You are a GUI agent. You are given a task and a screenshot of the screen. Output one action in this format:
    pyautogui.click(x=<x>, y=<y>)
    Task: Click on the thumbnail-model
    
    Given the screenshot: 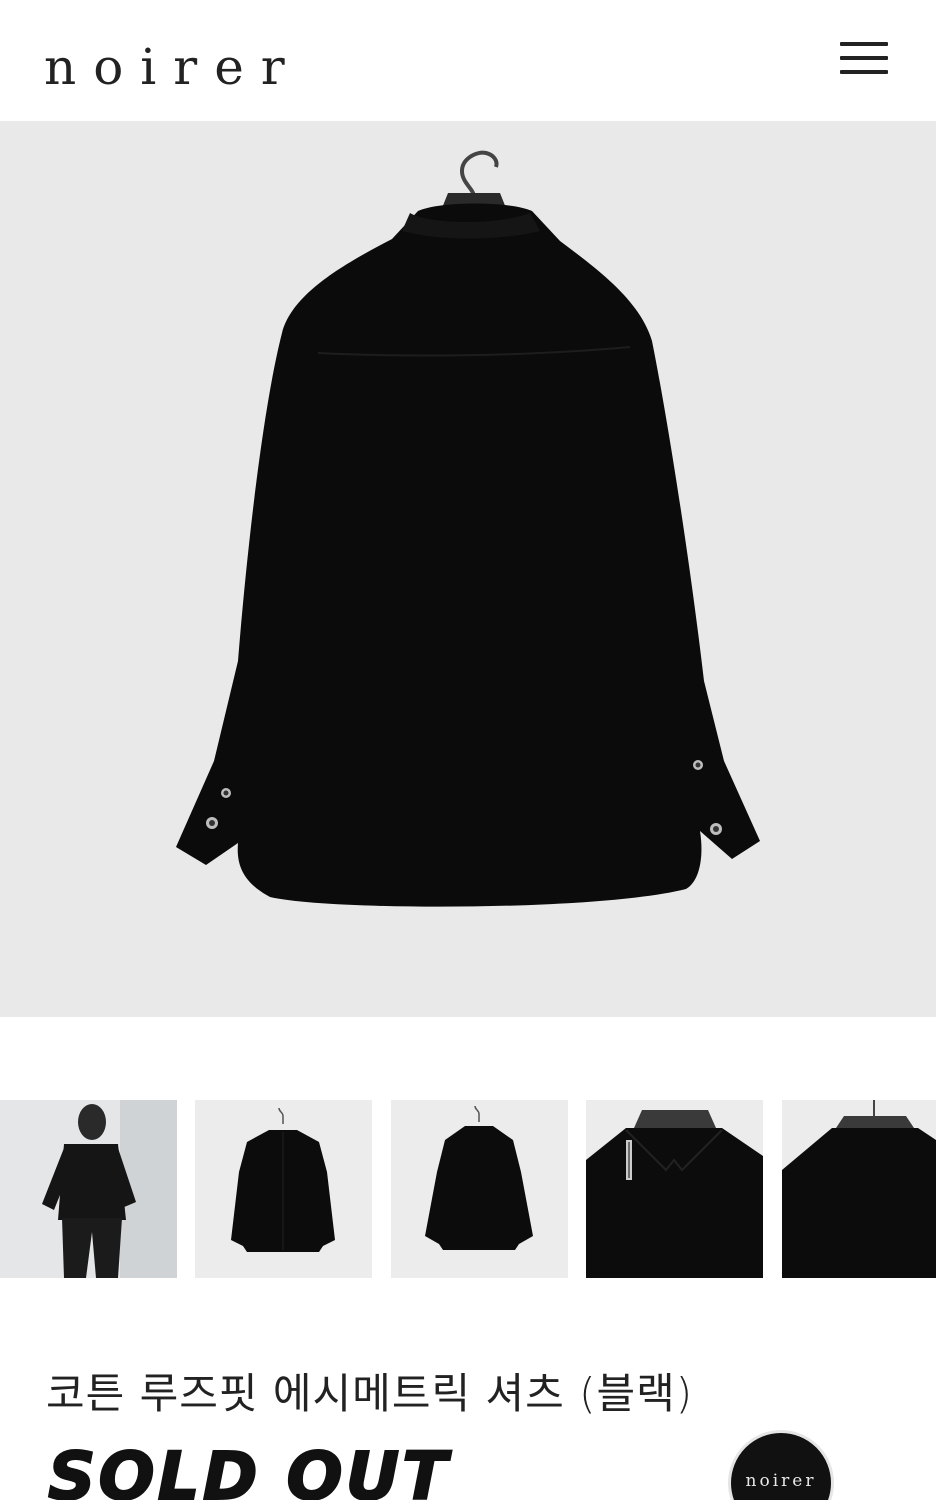 What is the action you would take?
    pyautogui.click(x=88, y=1189)
    